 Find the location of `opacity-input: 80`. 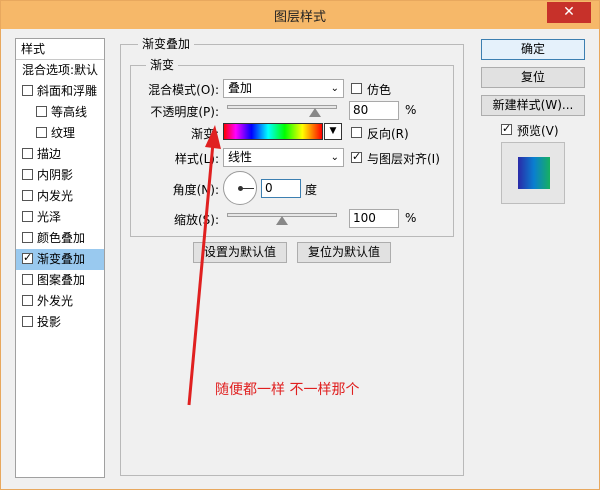

opacity-input: 80 is located at coordinates (374, 110).